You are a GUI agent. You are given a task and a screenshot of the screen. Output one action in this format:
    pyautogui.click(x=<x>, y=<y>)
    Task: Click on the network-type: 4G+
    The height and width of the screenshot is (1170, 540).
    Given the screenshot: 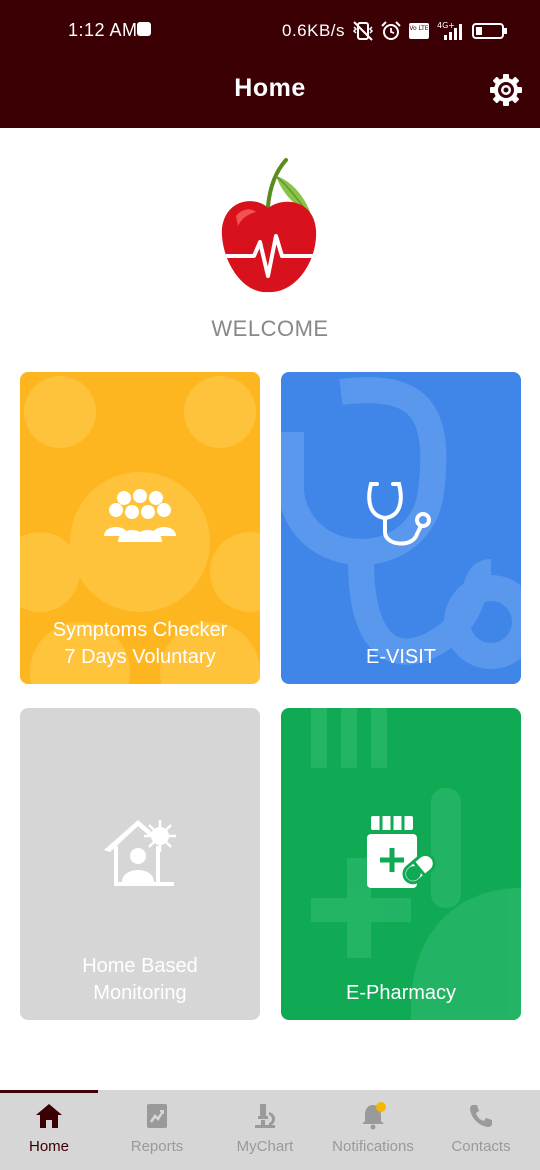 What is the action you would take?
    pyautogui.click(x=446, y=25)
    